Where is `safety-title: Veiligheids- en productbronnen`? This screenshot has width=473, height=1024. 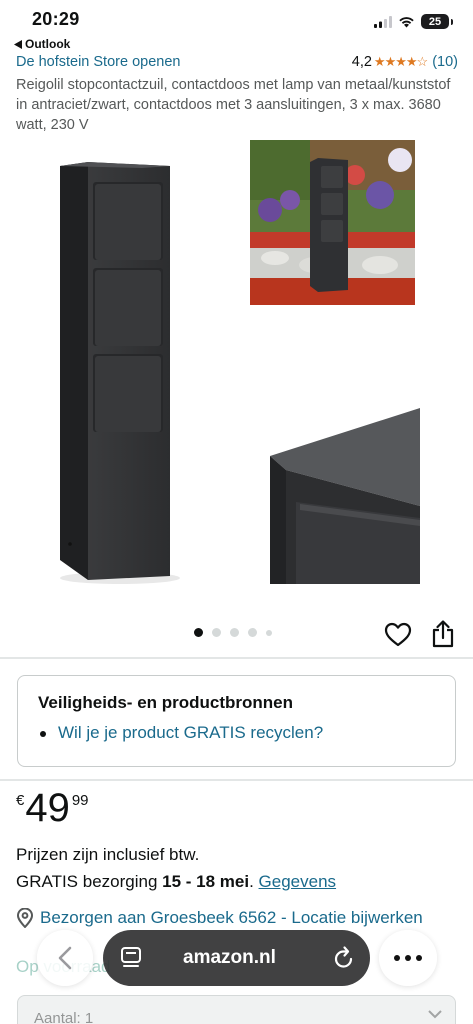 safety-title: Veiligheids- en productbronnen is located at coordinates (166, 702).